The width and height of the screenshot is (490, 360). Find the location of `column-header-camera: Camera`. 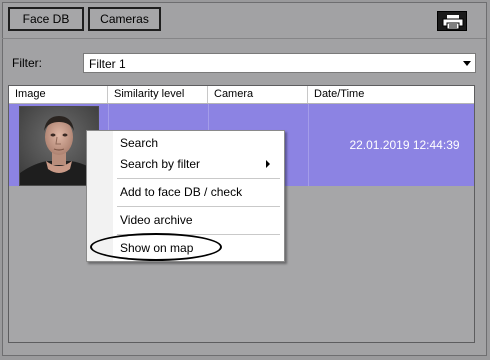

column-header-camera: Camera is located at coordinates (258, 94).